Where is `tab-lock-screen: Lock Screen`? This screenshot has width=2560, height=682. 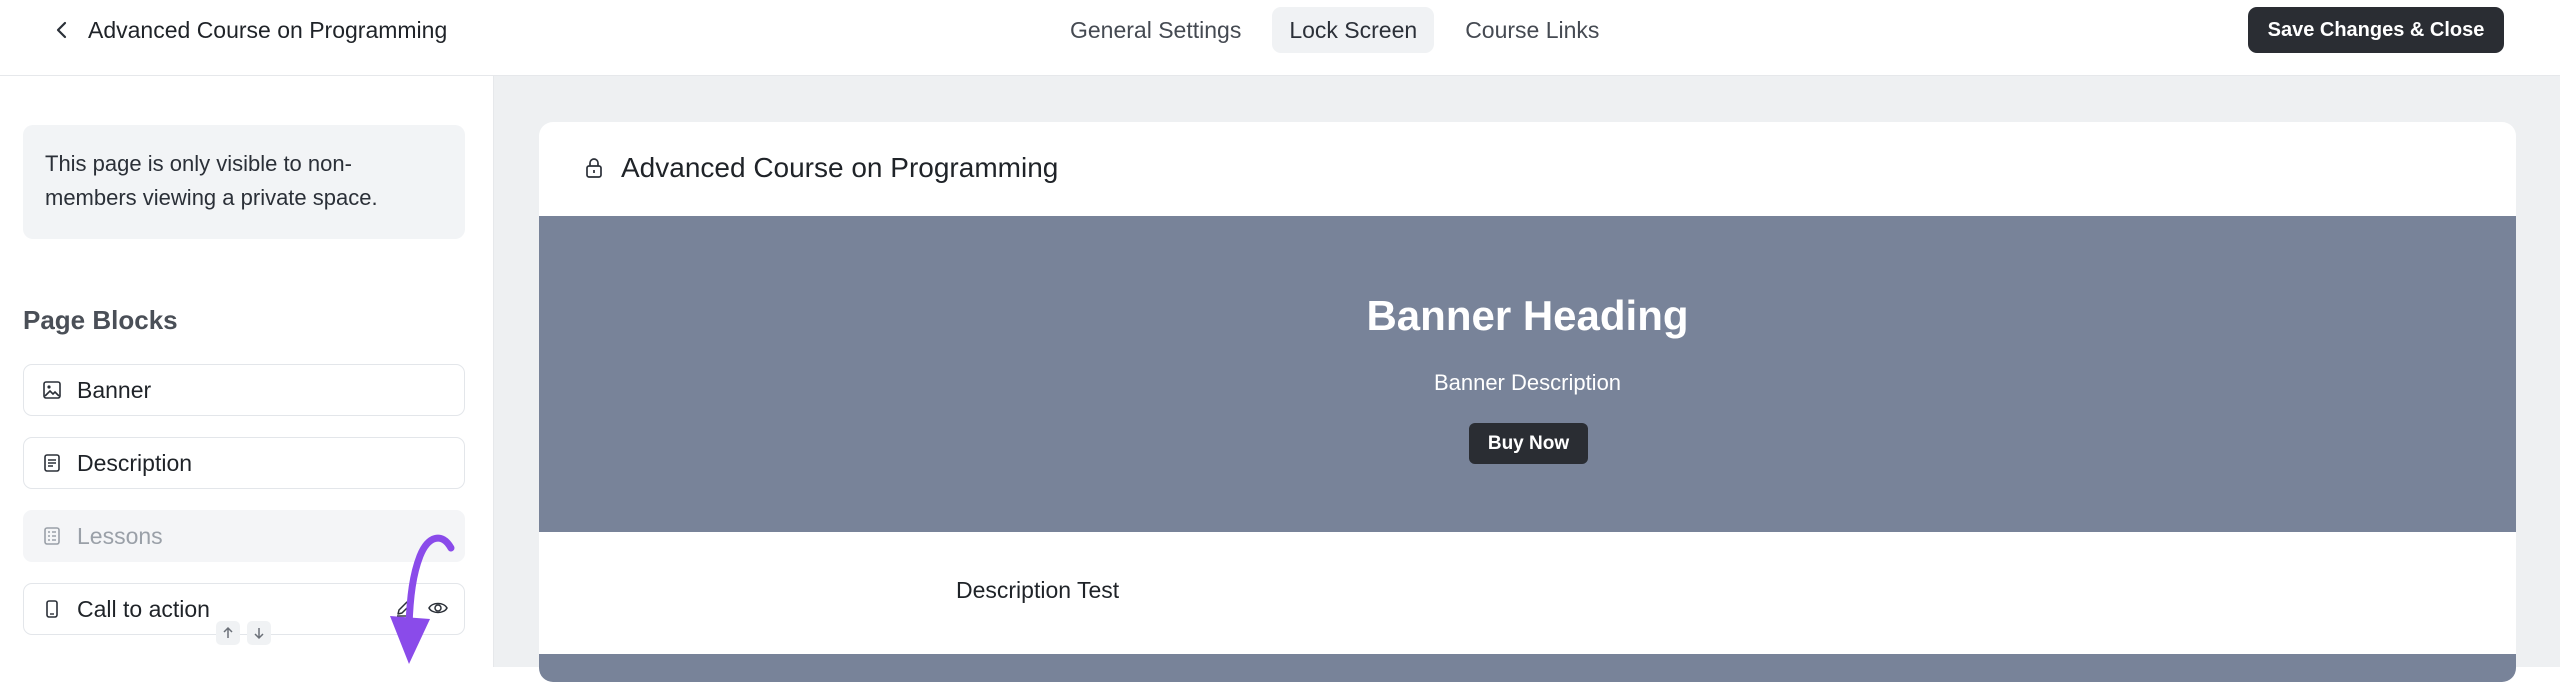
tab-lock-screen: Lock Screen is located at coordinates (1353, 30).